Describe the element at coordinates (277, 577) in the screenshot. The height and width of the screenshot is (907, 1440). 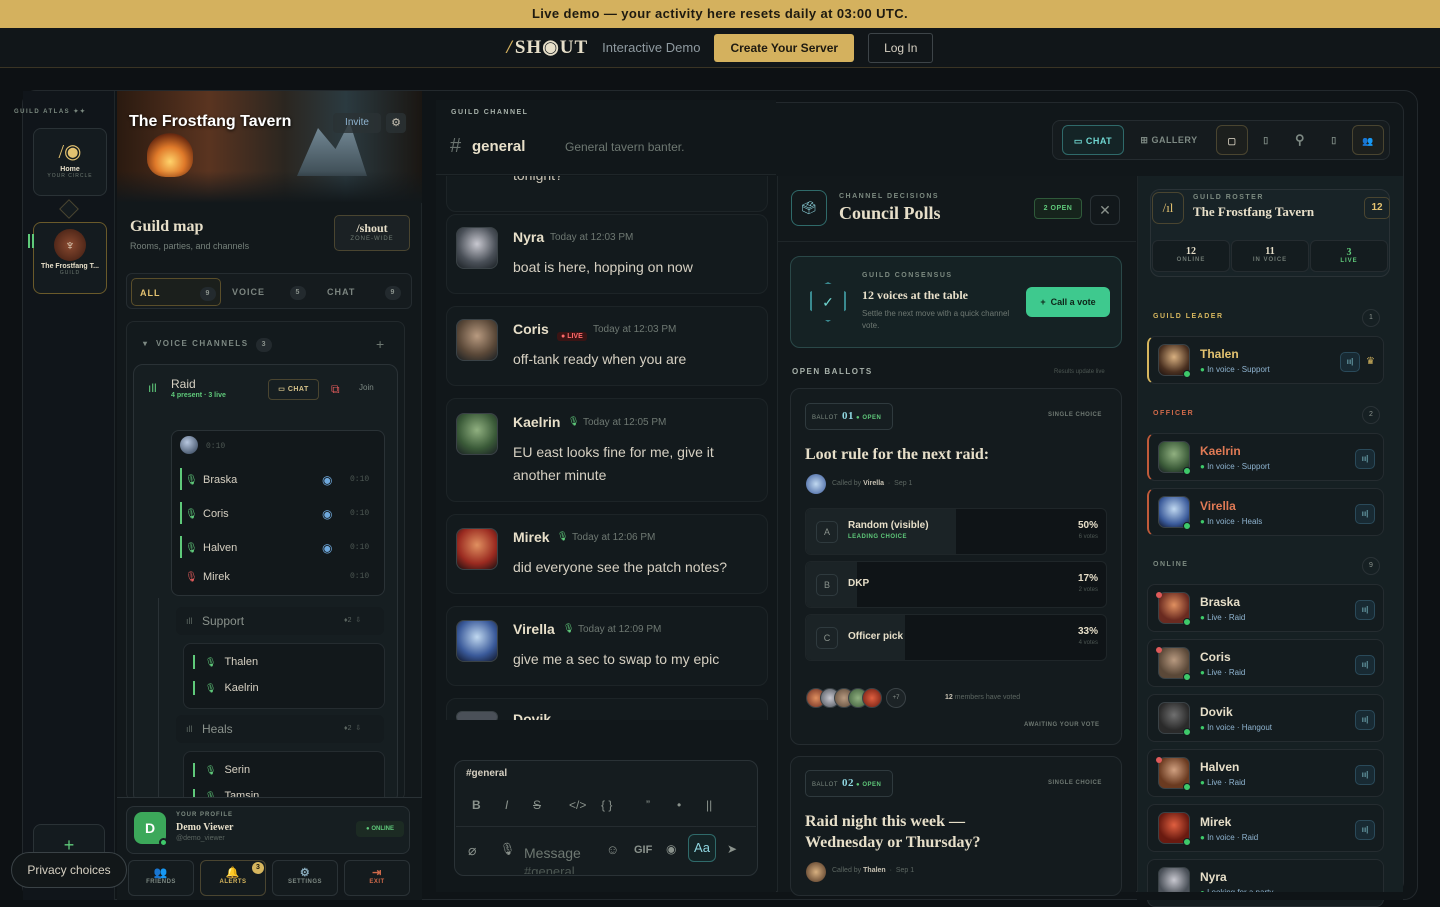
I see `raid-member: 🎙 Mirek 0:10` at that location.